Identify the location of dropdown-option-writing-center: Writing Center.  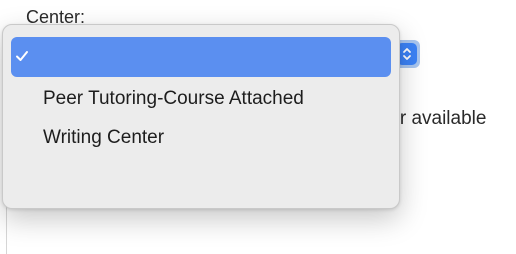
(103, 138).